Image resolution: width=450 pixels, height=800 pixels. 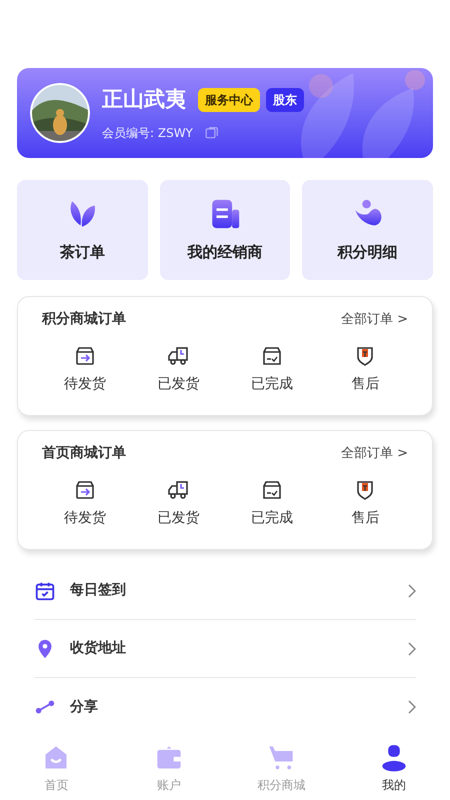 What do you see at coordinates (211, 133) in the screenshot?
I see `copy-icon` at bounding box center [211, 133].